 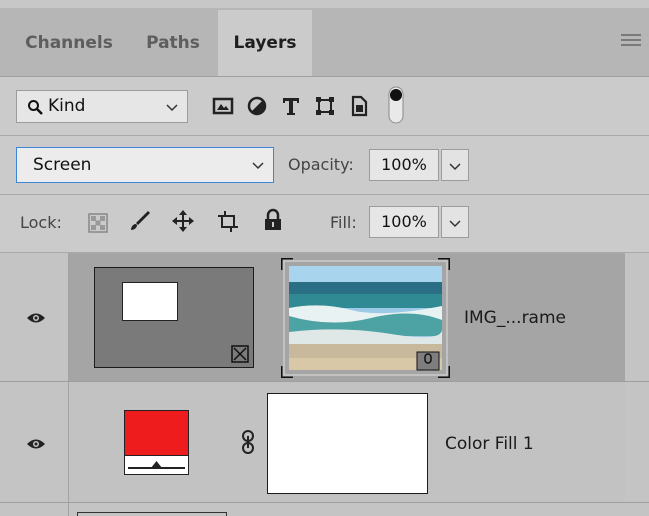 I want to click on adjustment-filter-icon, so click(x=257, y=106).